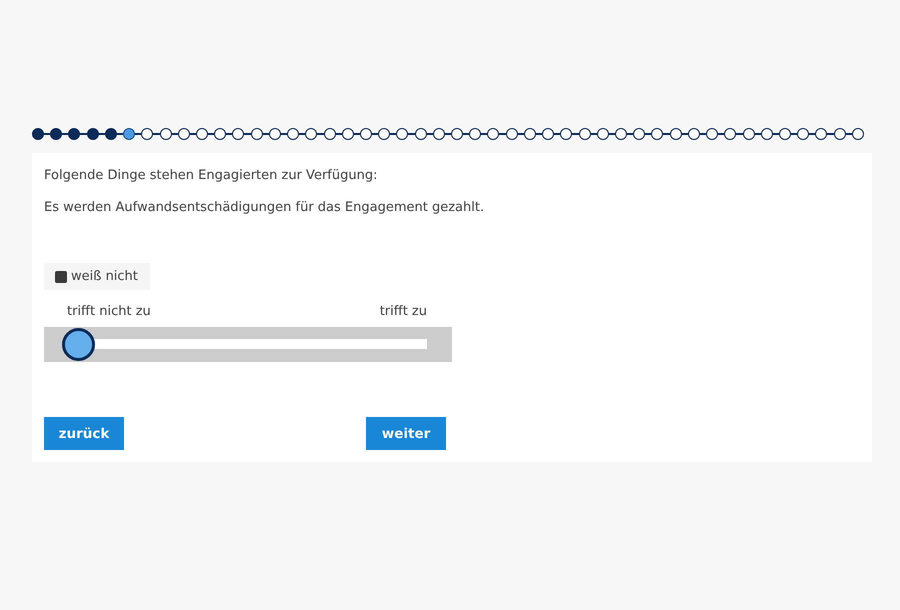  Describe the element at coordinates (403, 311) in the screenshot. I see `scale-label: trifft zu` at that location.